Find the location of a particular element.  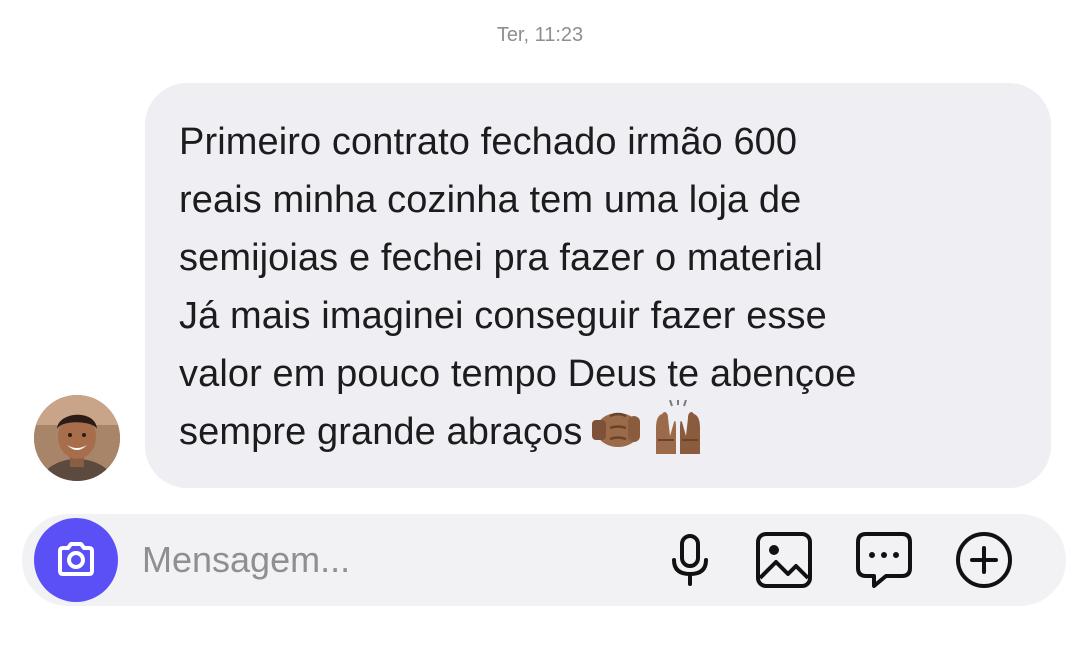

sticker-button is located at coordinates (884, 560).